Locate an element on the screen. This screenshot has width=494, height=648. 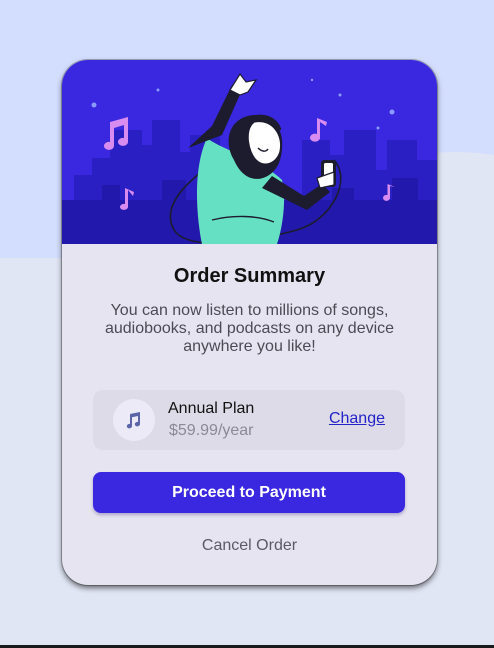
proceed-to-payment-button: Proceed to Payment is located at coordinates (249, 492).